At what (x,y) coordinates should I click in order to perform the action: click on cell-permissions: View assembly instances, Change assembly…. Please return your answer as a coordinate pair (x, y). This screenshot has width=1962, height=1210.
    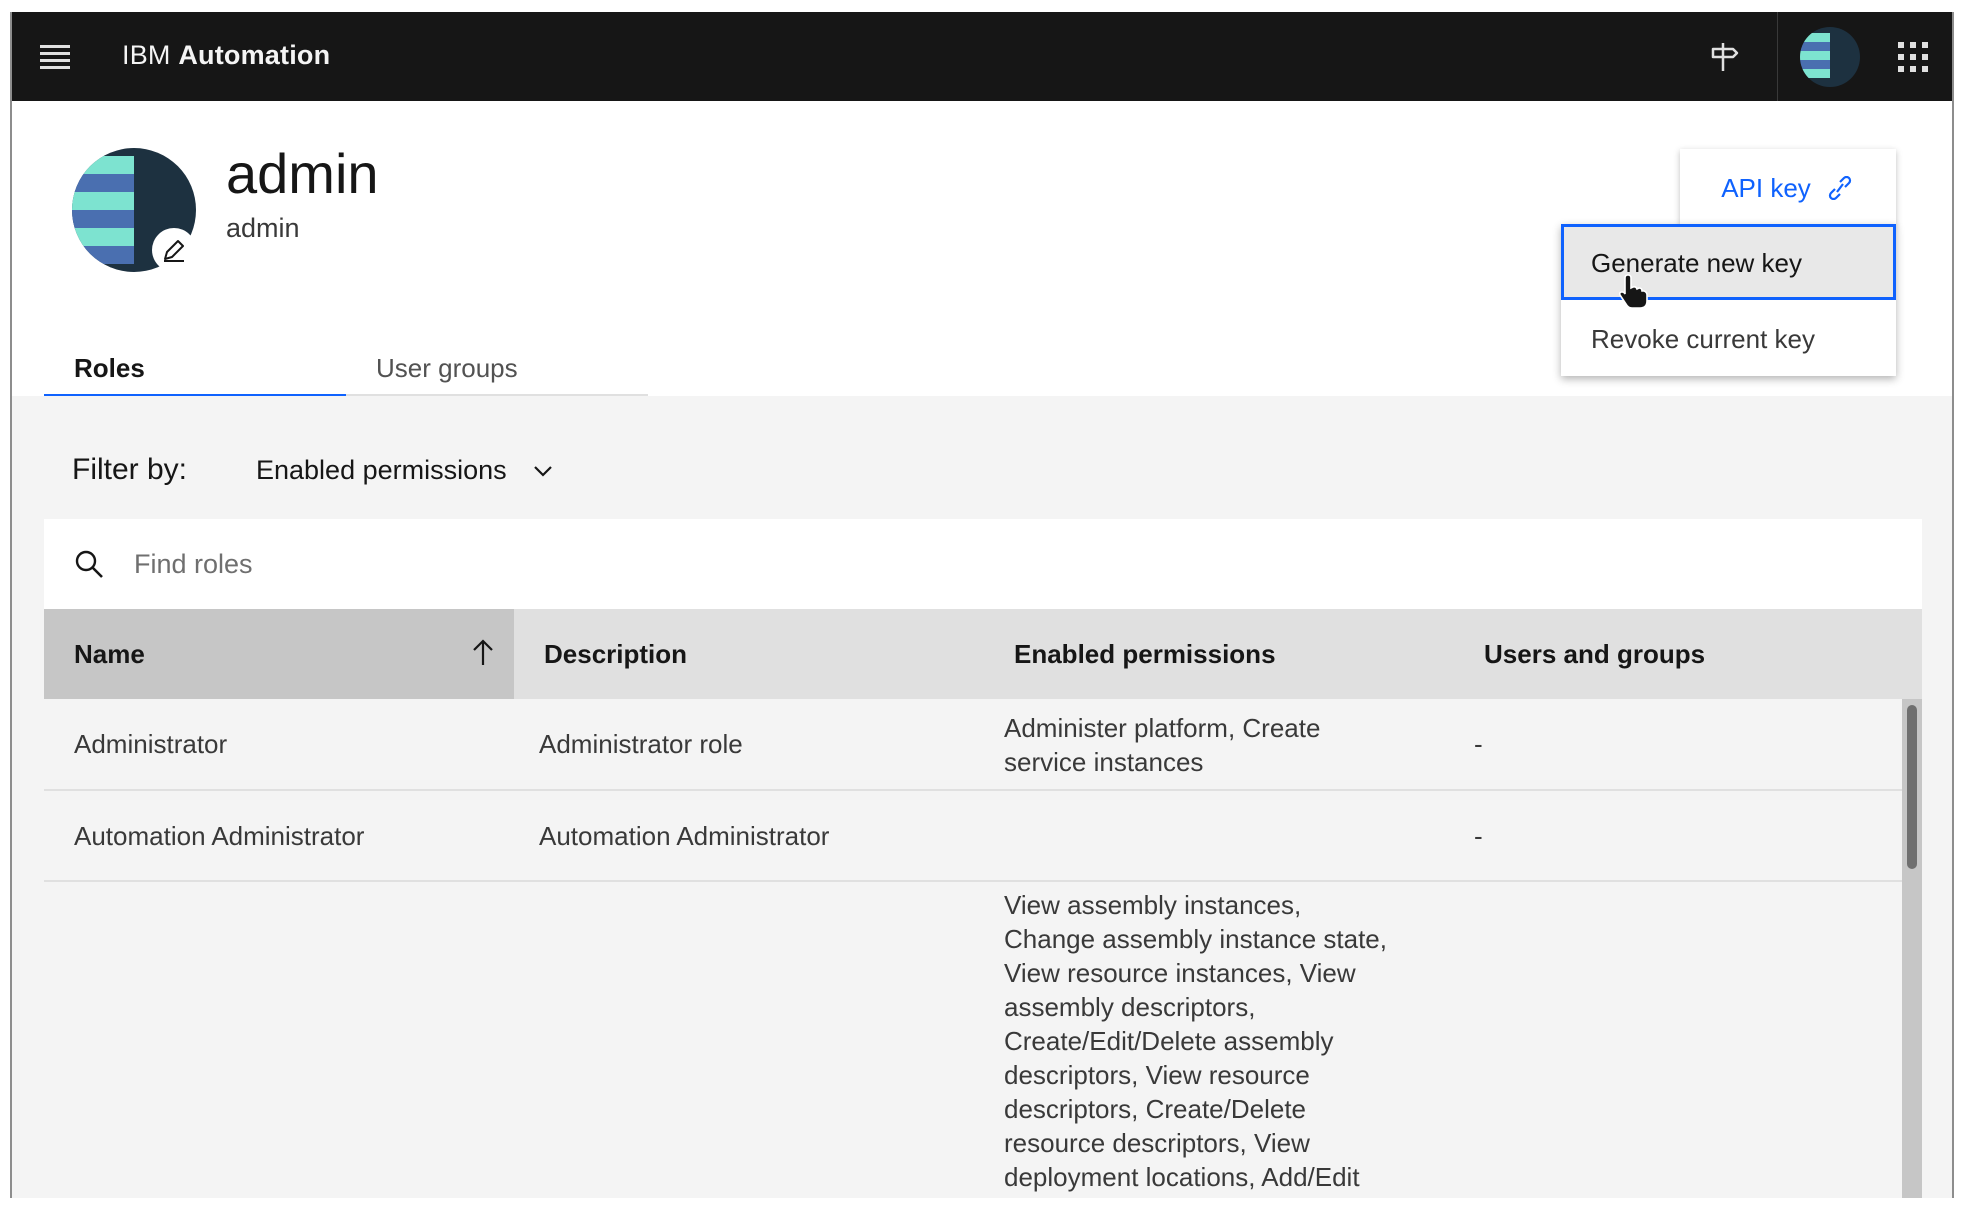
    Looking at the image, I should click on (1195, 1041).